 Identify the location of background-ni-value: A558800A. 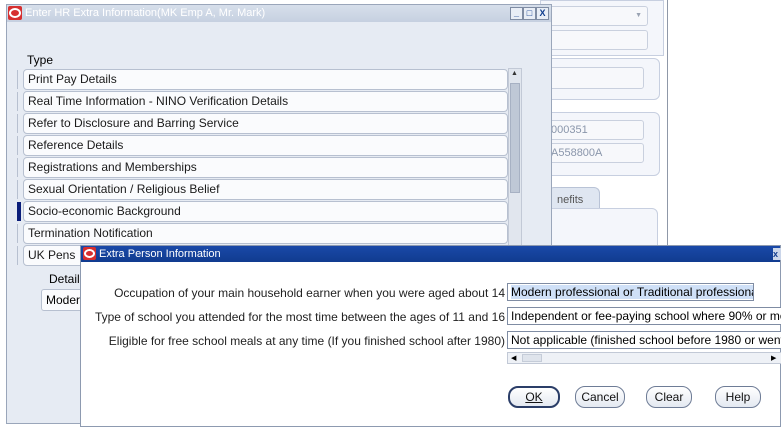
(577, 153).